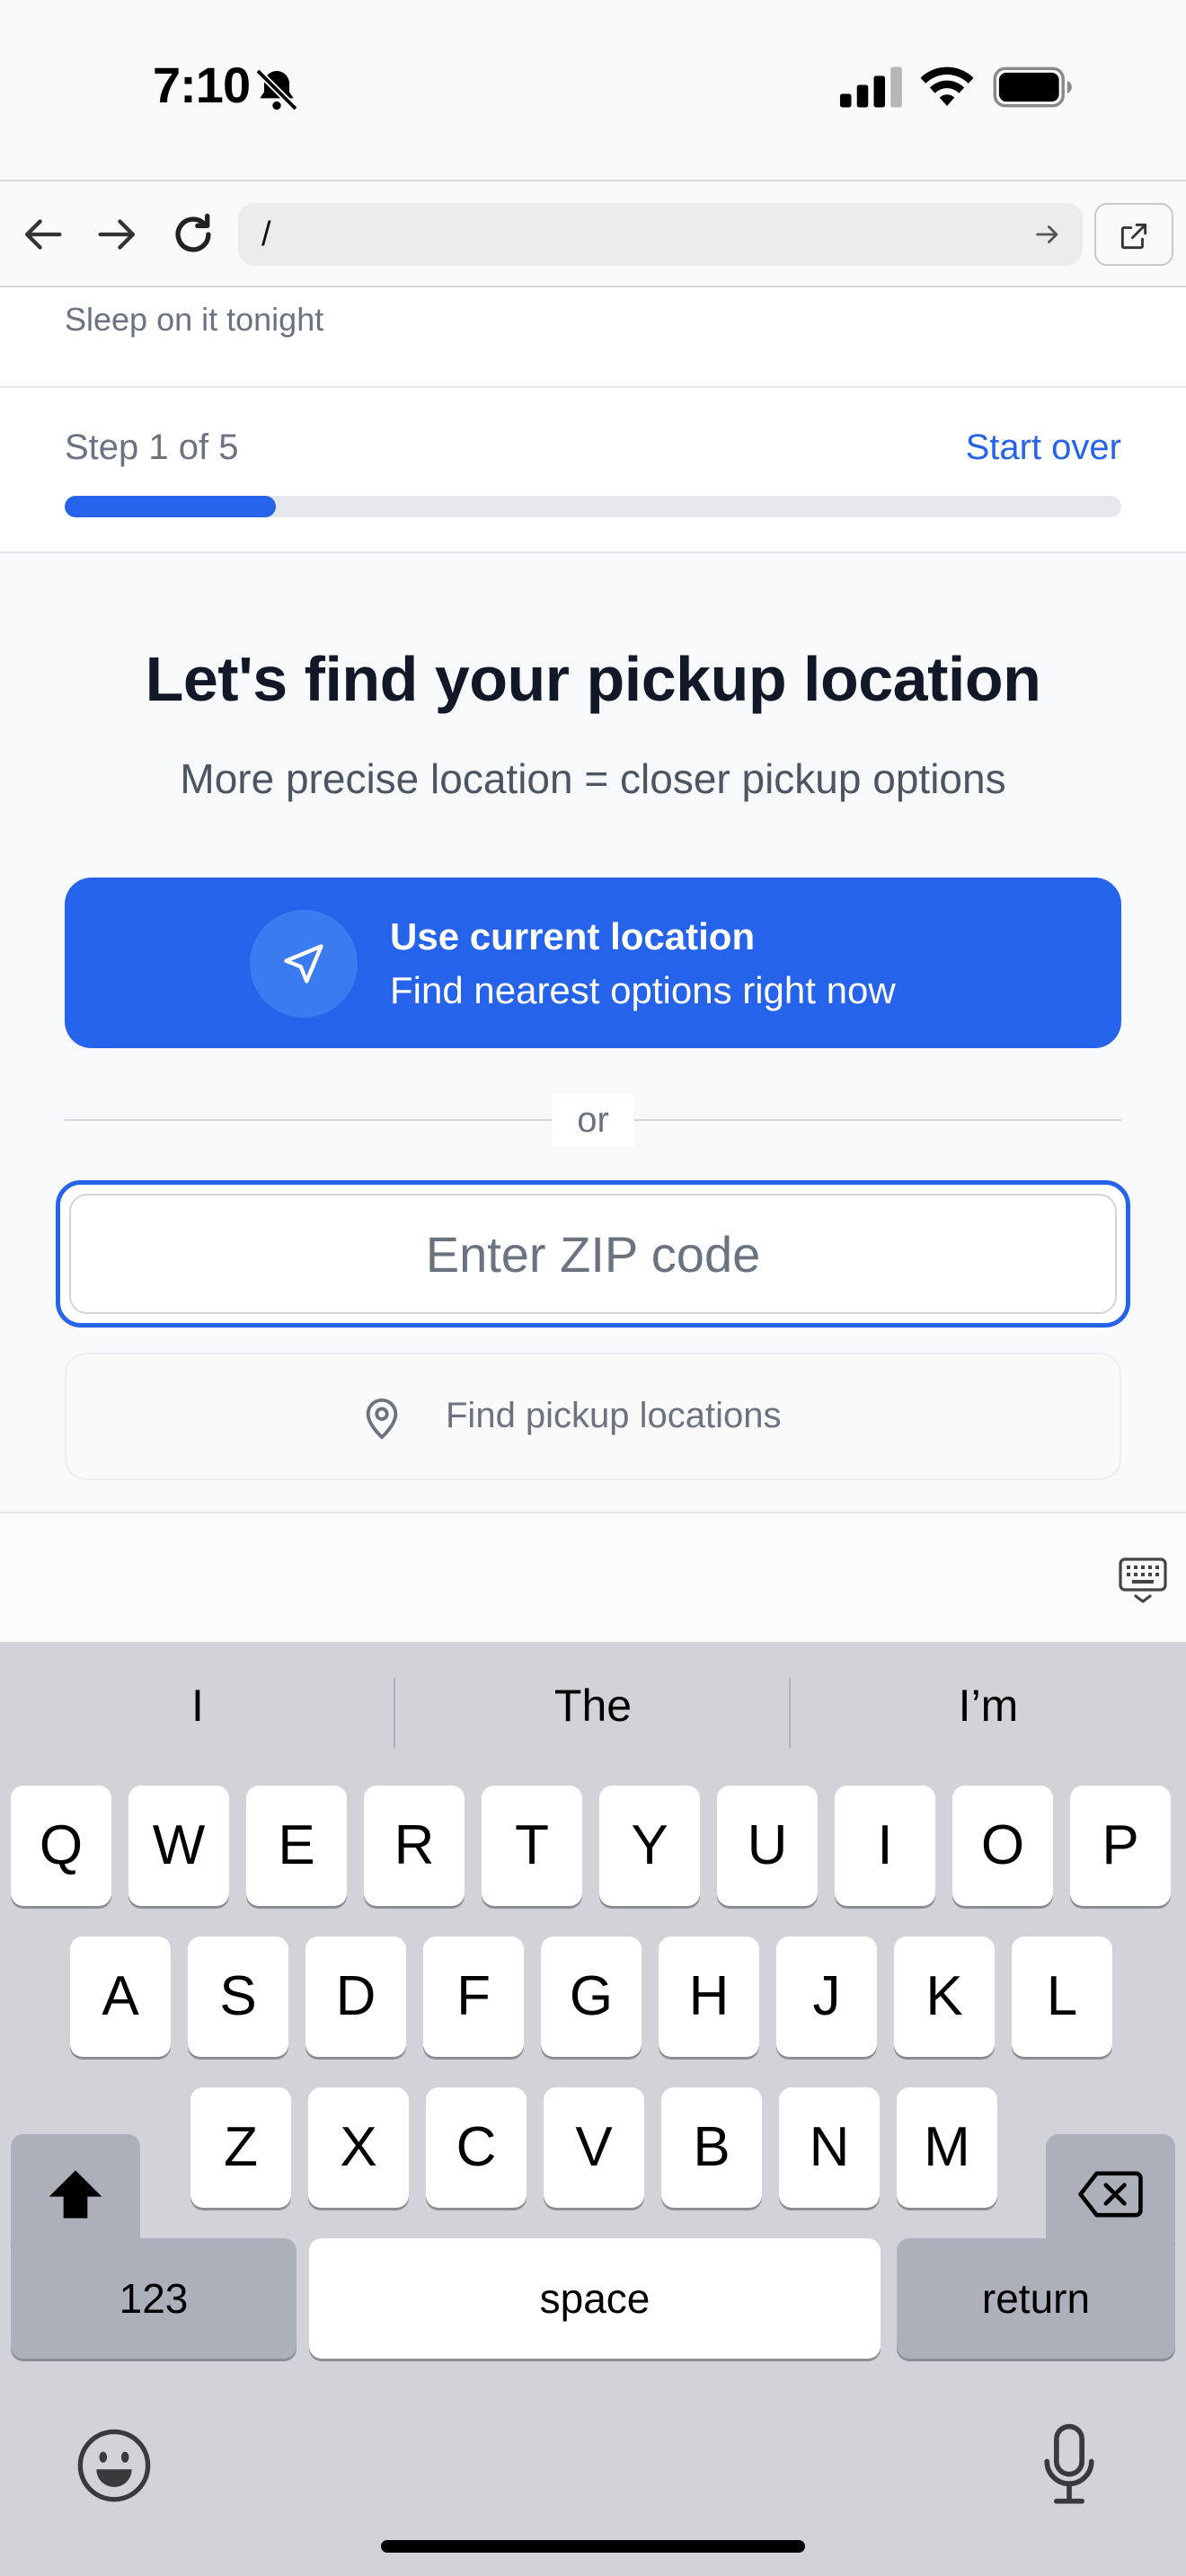 The image size is (1186, 2576). I want to click on key-d: D, so click(355, 1997).